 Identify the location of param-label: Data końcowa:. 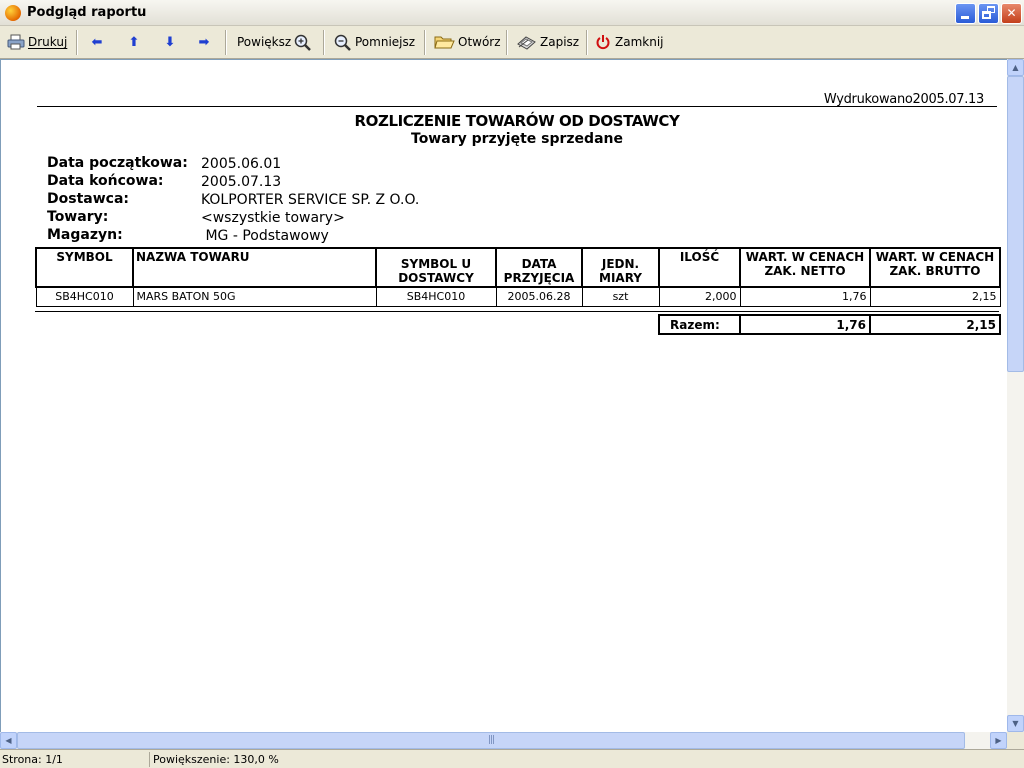
(105, 181).